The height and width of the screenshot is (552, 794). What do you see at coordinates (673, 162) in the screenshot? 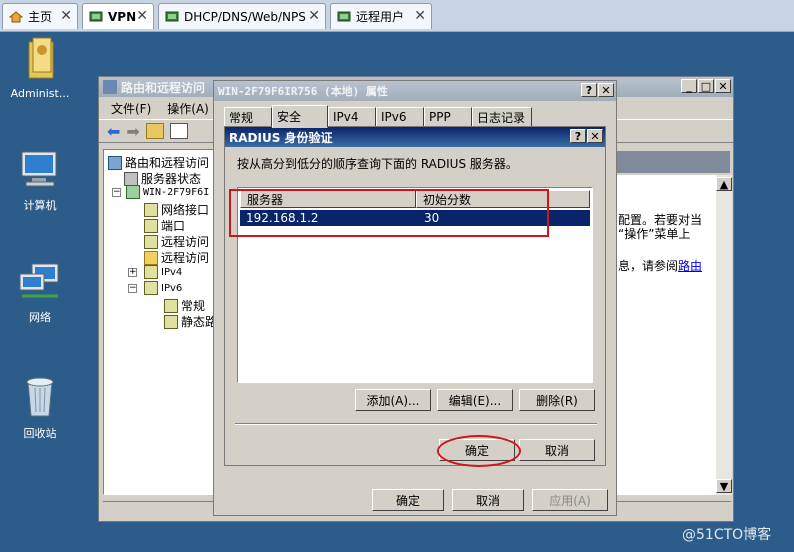
I see `right-pane-header` at bounding box center [673, 162].